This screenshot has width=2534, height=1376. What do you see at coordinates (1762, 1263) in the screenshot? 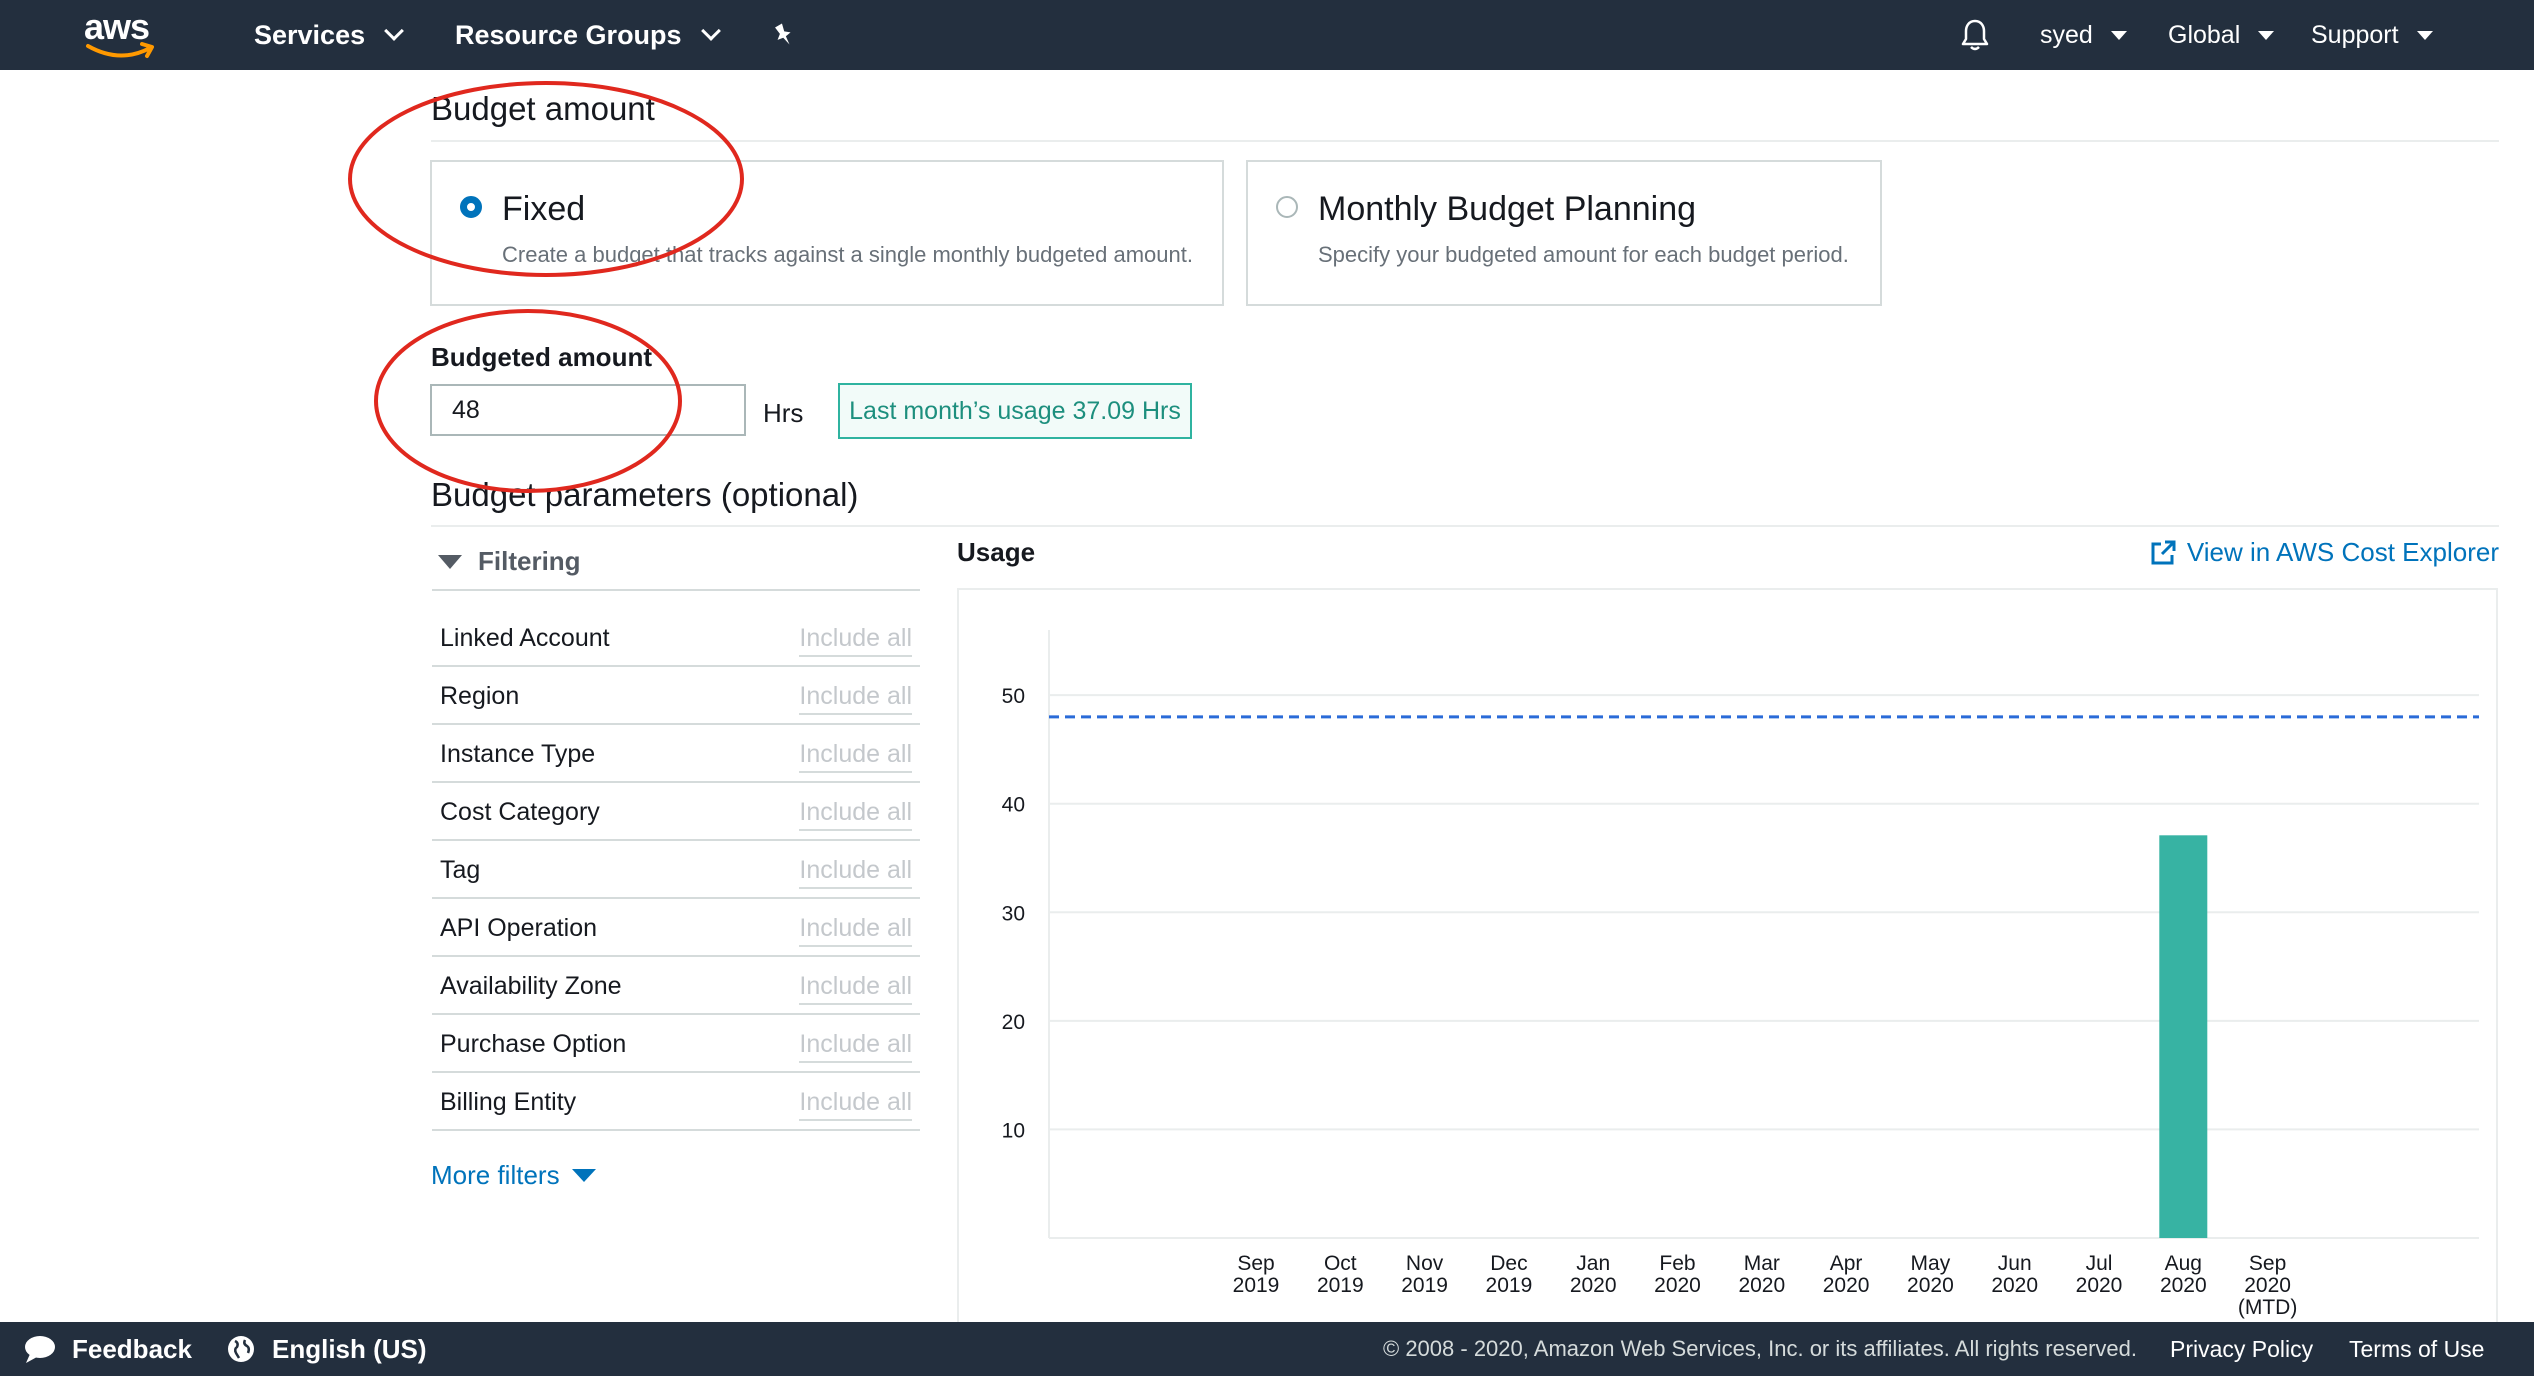
I see `x-tick-label: Mar` at bounding box center [1762, 1263].